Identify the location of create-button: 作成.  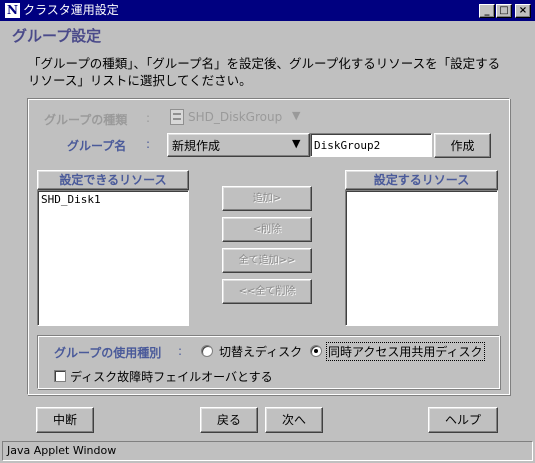
(462, 145).